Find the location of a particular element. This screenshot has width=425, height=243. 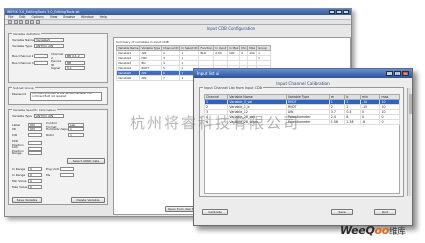

table-cell: 7 is located at coordinates (171, 78).